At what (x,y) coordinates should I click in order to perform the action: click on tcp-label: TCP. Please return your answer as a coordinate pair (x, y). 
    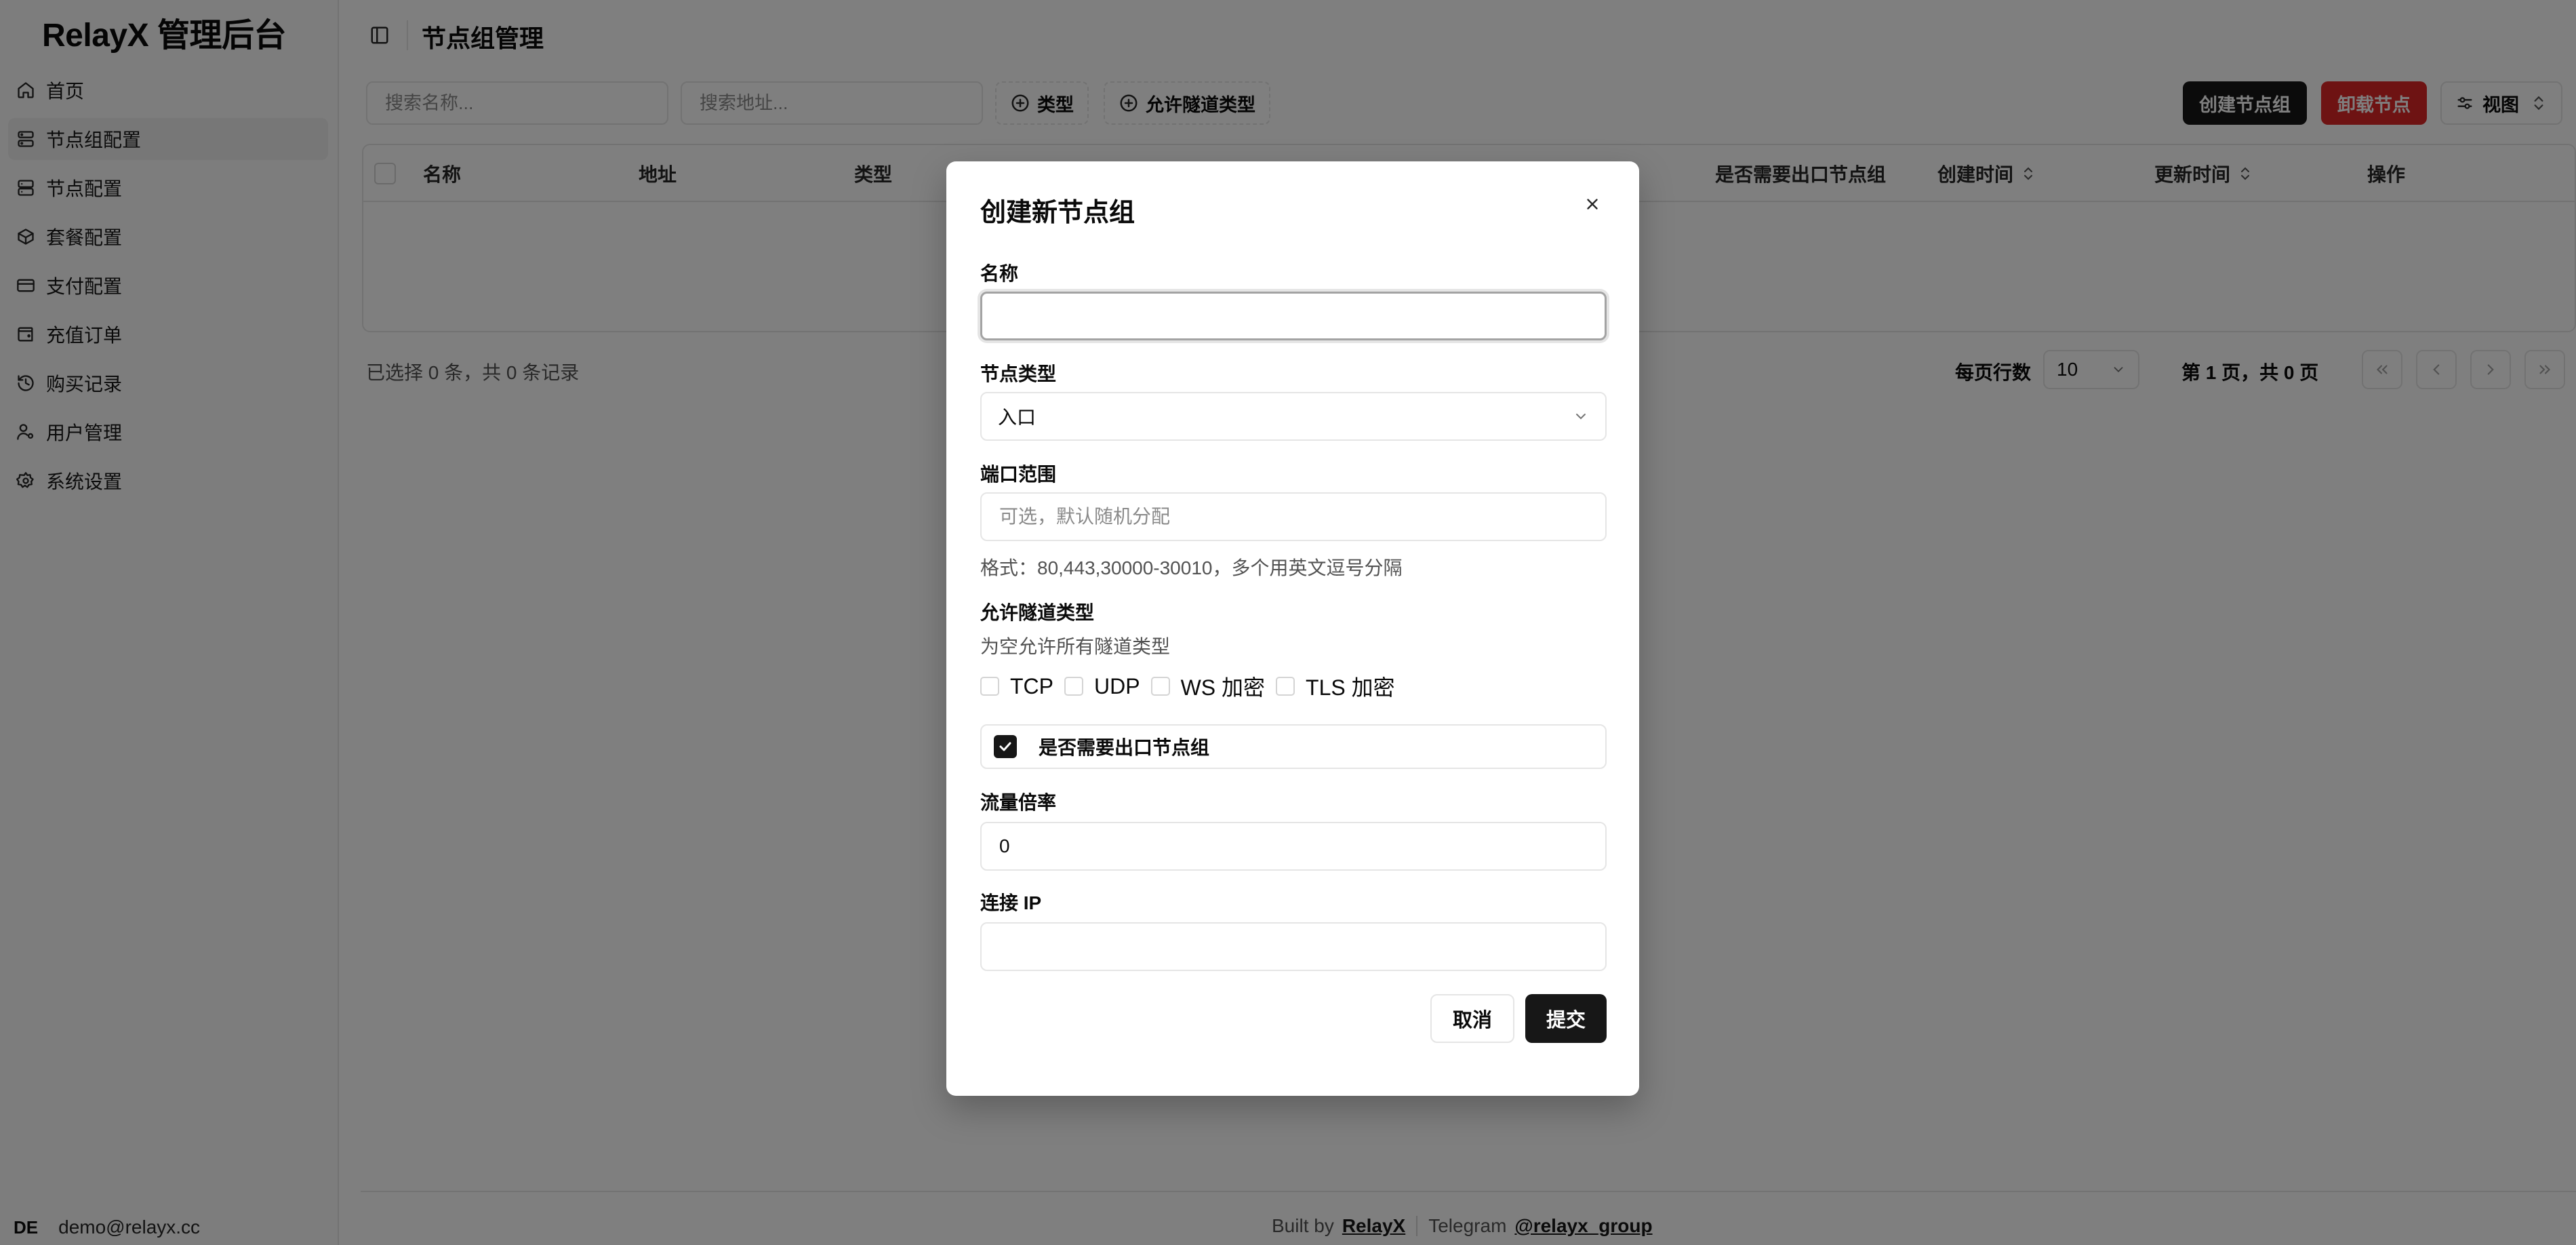
    Looking at the image, I should click on (1031, 685).